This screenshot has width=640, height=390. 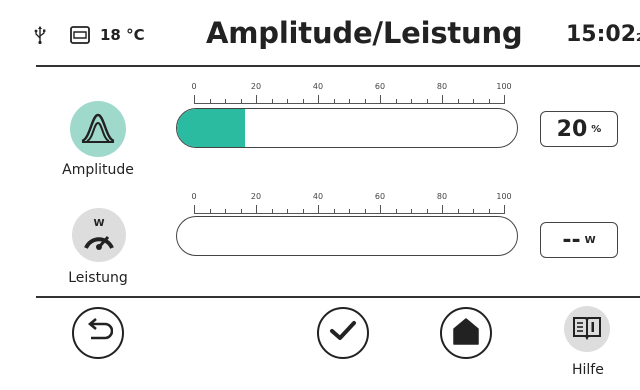 I want to click on back-icon, so click(x=98, y=333).